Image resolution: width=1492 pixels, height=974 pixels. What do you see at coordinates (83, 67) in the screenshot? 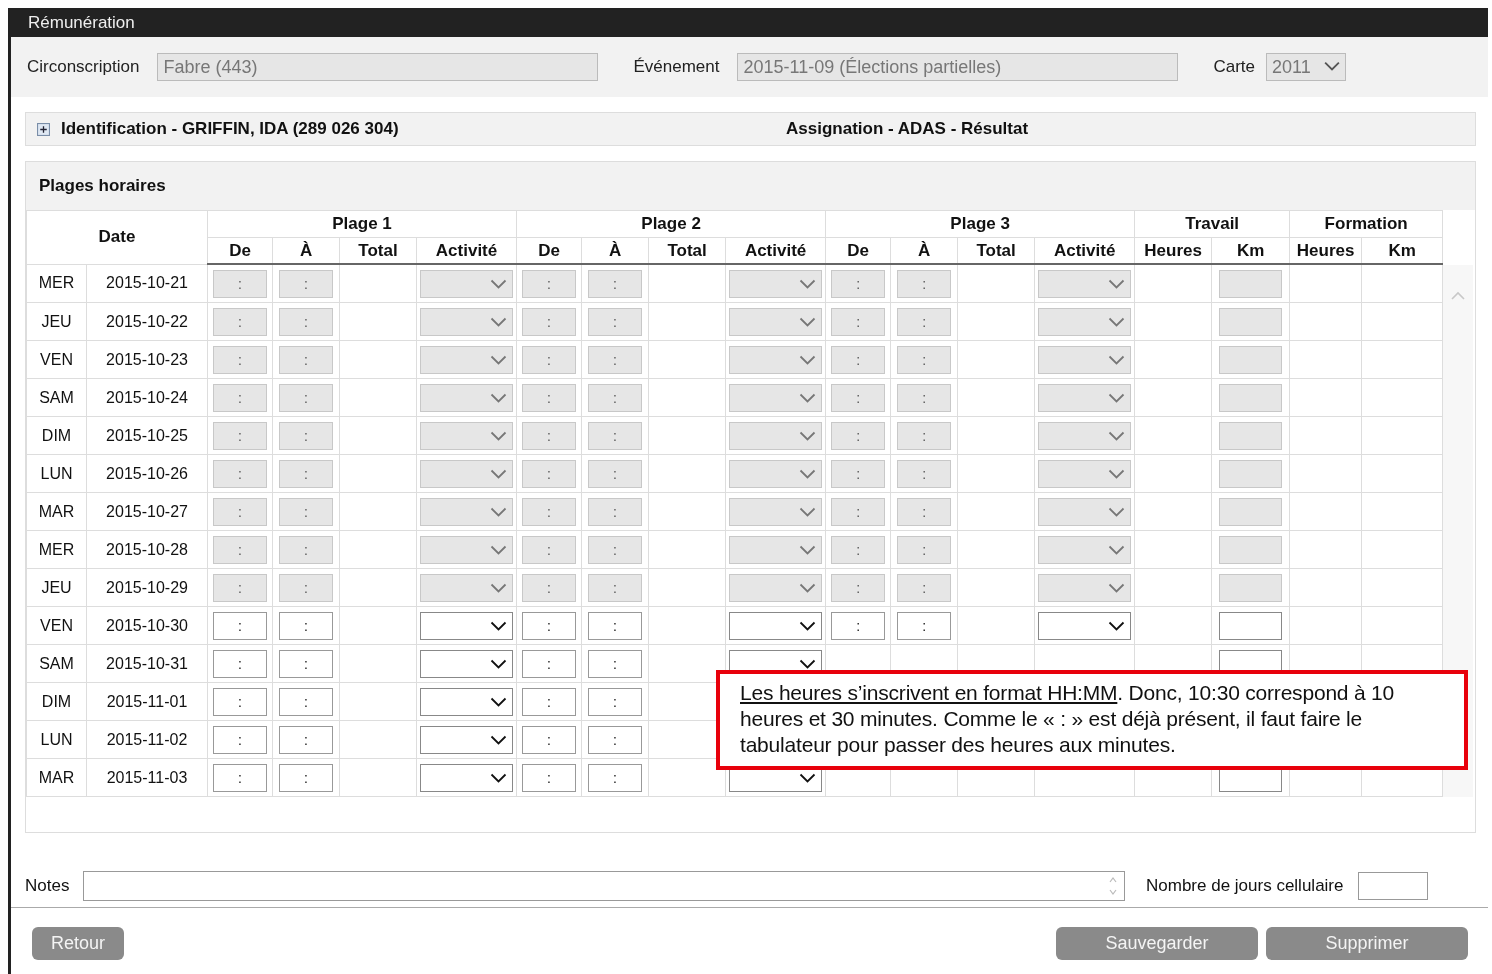
I see `field-label: Circonscription` at bounding box center [83, 67].